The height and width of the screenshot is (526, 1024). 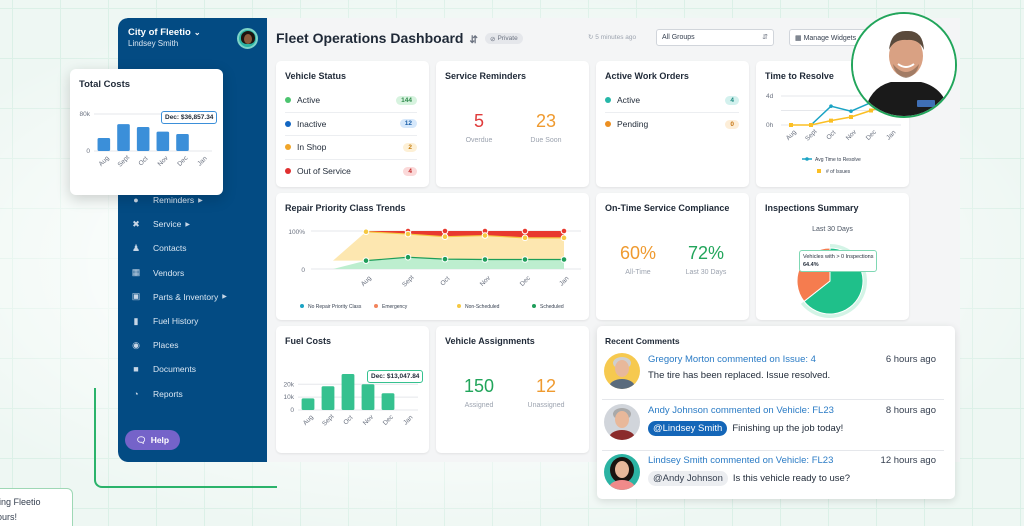 I want to click on sidebar-item-label: Vendors, so click(x=169, y=272).